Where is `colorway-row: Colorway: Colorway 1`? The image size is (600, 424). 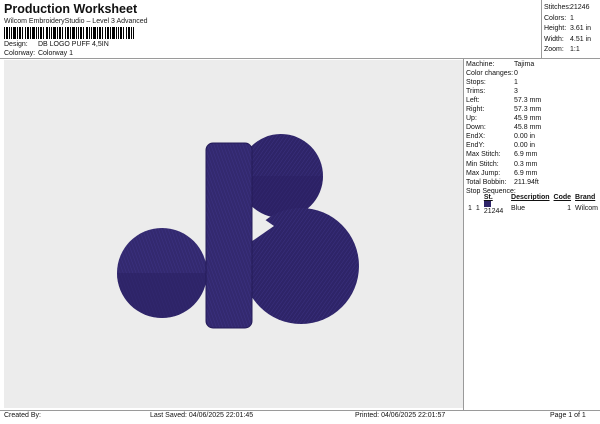
colorway-row: Colorway: Colorway 1 is located at coordinates (38, 53).